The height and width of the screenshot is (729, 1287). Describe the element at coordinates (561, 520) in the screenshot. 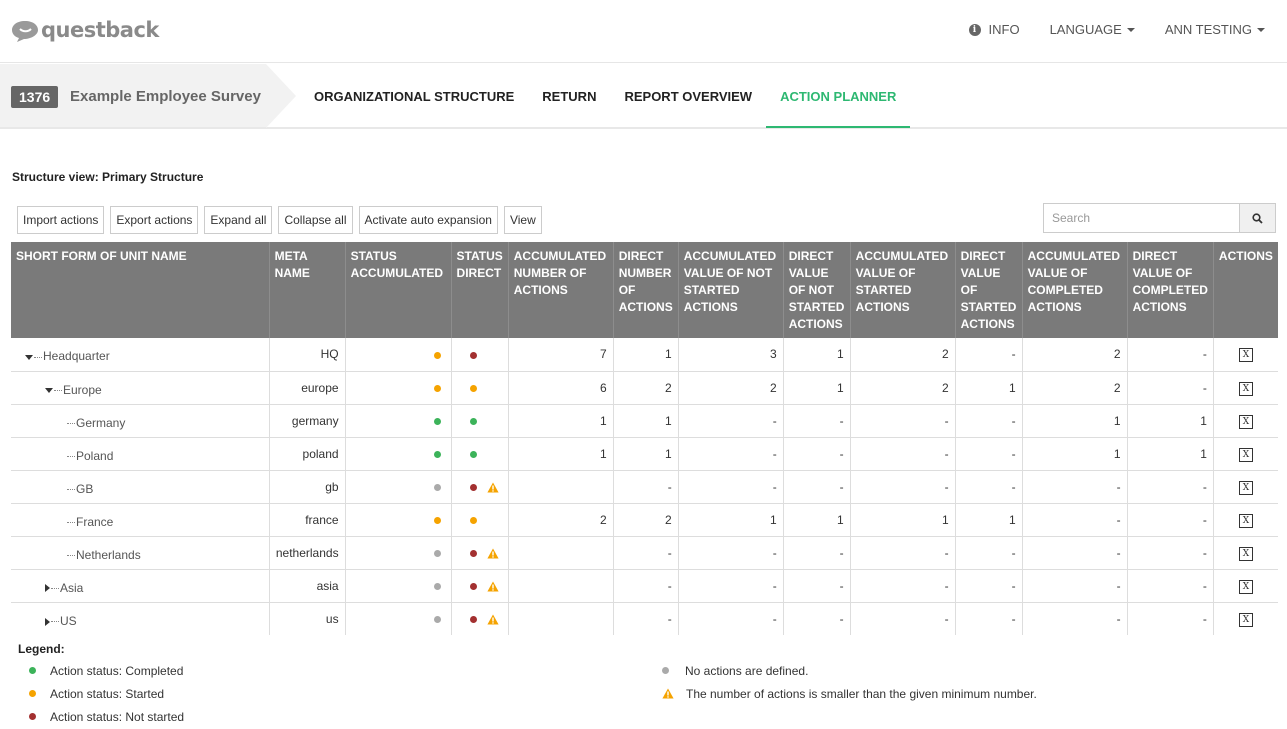

I see `value-cell: 2` at that location.